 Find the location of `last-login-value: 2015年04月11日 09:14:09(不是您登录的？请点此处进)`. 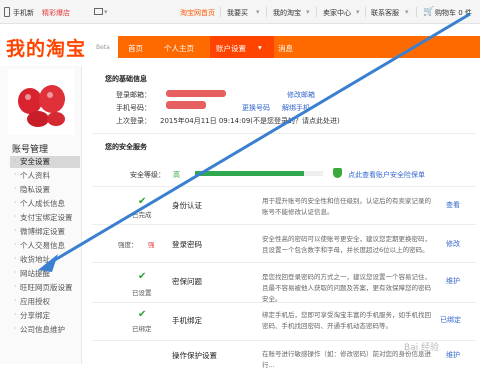

last-login-value: 2015年04月11日 09:14:09(不是您登录的？请点此处进) is located at coordinates (250, 121).